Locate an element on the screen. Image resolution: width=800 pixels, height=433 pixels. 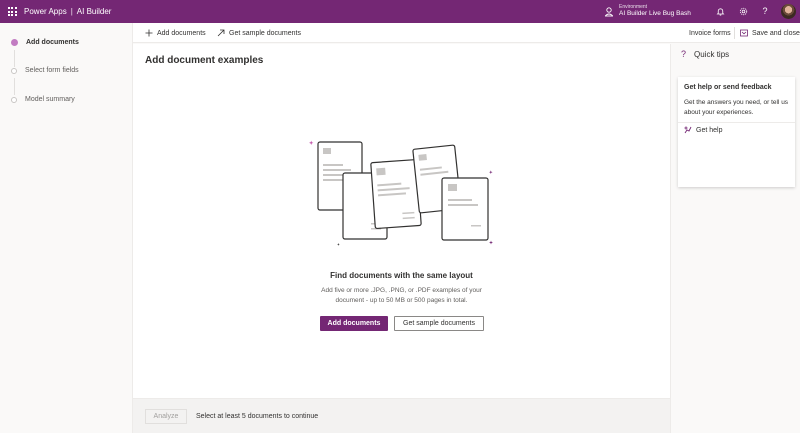
model-type-label: Invoice forms is located at coordinates (710, 33).